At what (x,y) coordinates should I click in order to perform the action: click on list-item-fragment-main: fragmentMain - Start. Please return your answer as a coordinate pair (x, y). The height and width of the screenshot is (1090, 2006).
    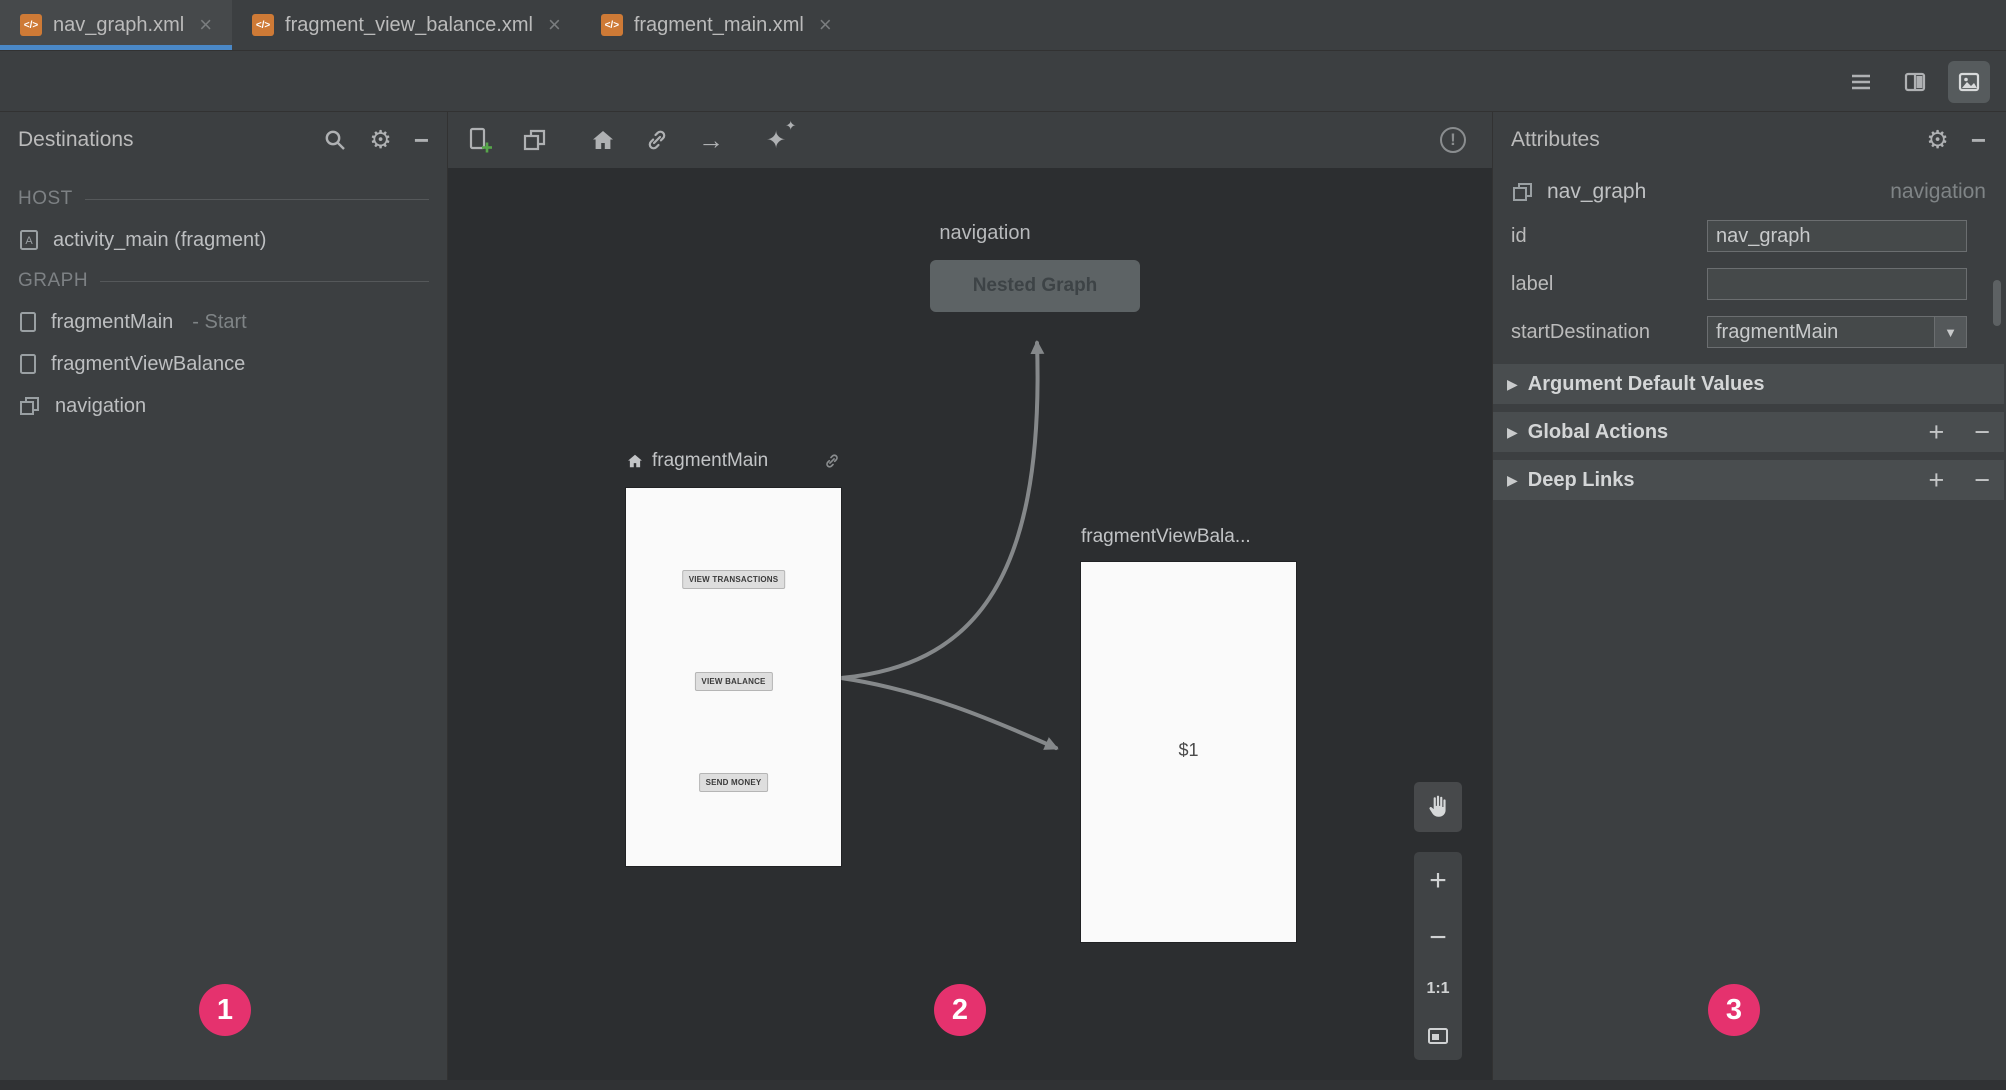
    Looking at the image, I should click on (223, 322).